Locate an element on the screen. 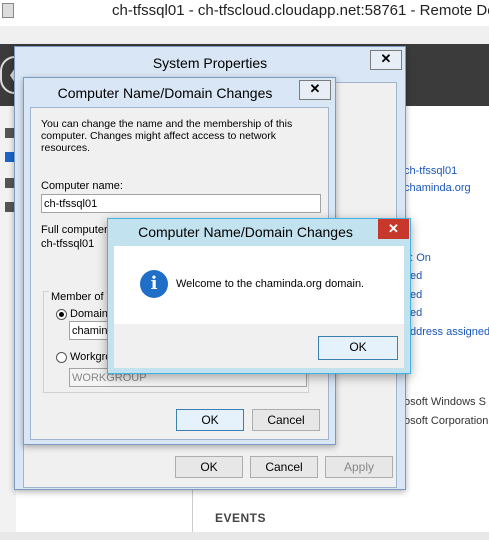  apply-button: Apply is located at coordinates (359, 467).